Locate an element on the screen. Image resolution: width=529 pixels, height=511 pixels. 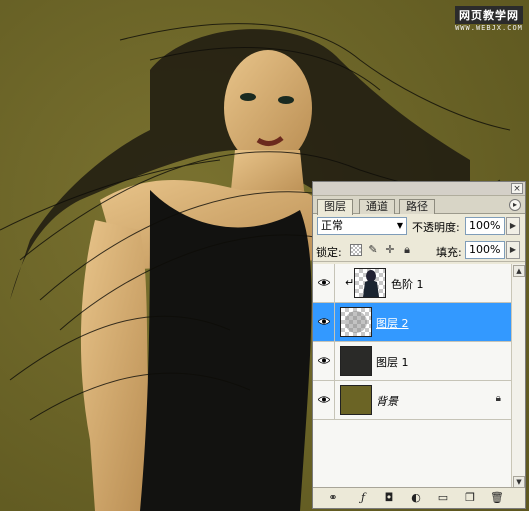
opacity-slider-button: ▶ is located at coordinates (513, 226).